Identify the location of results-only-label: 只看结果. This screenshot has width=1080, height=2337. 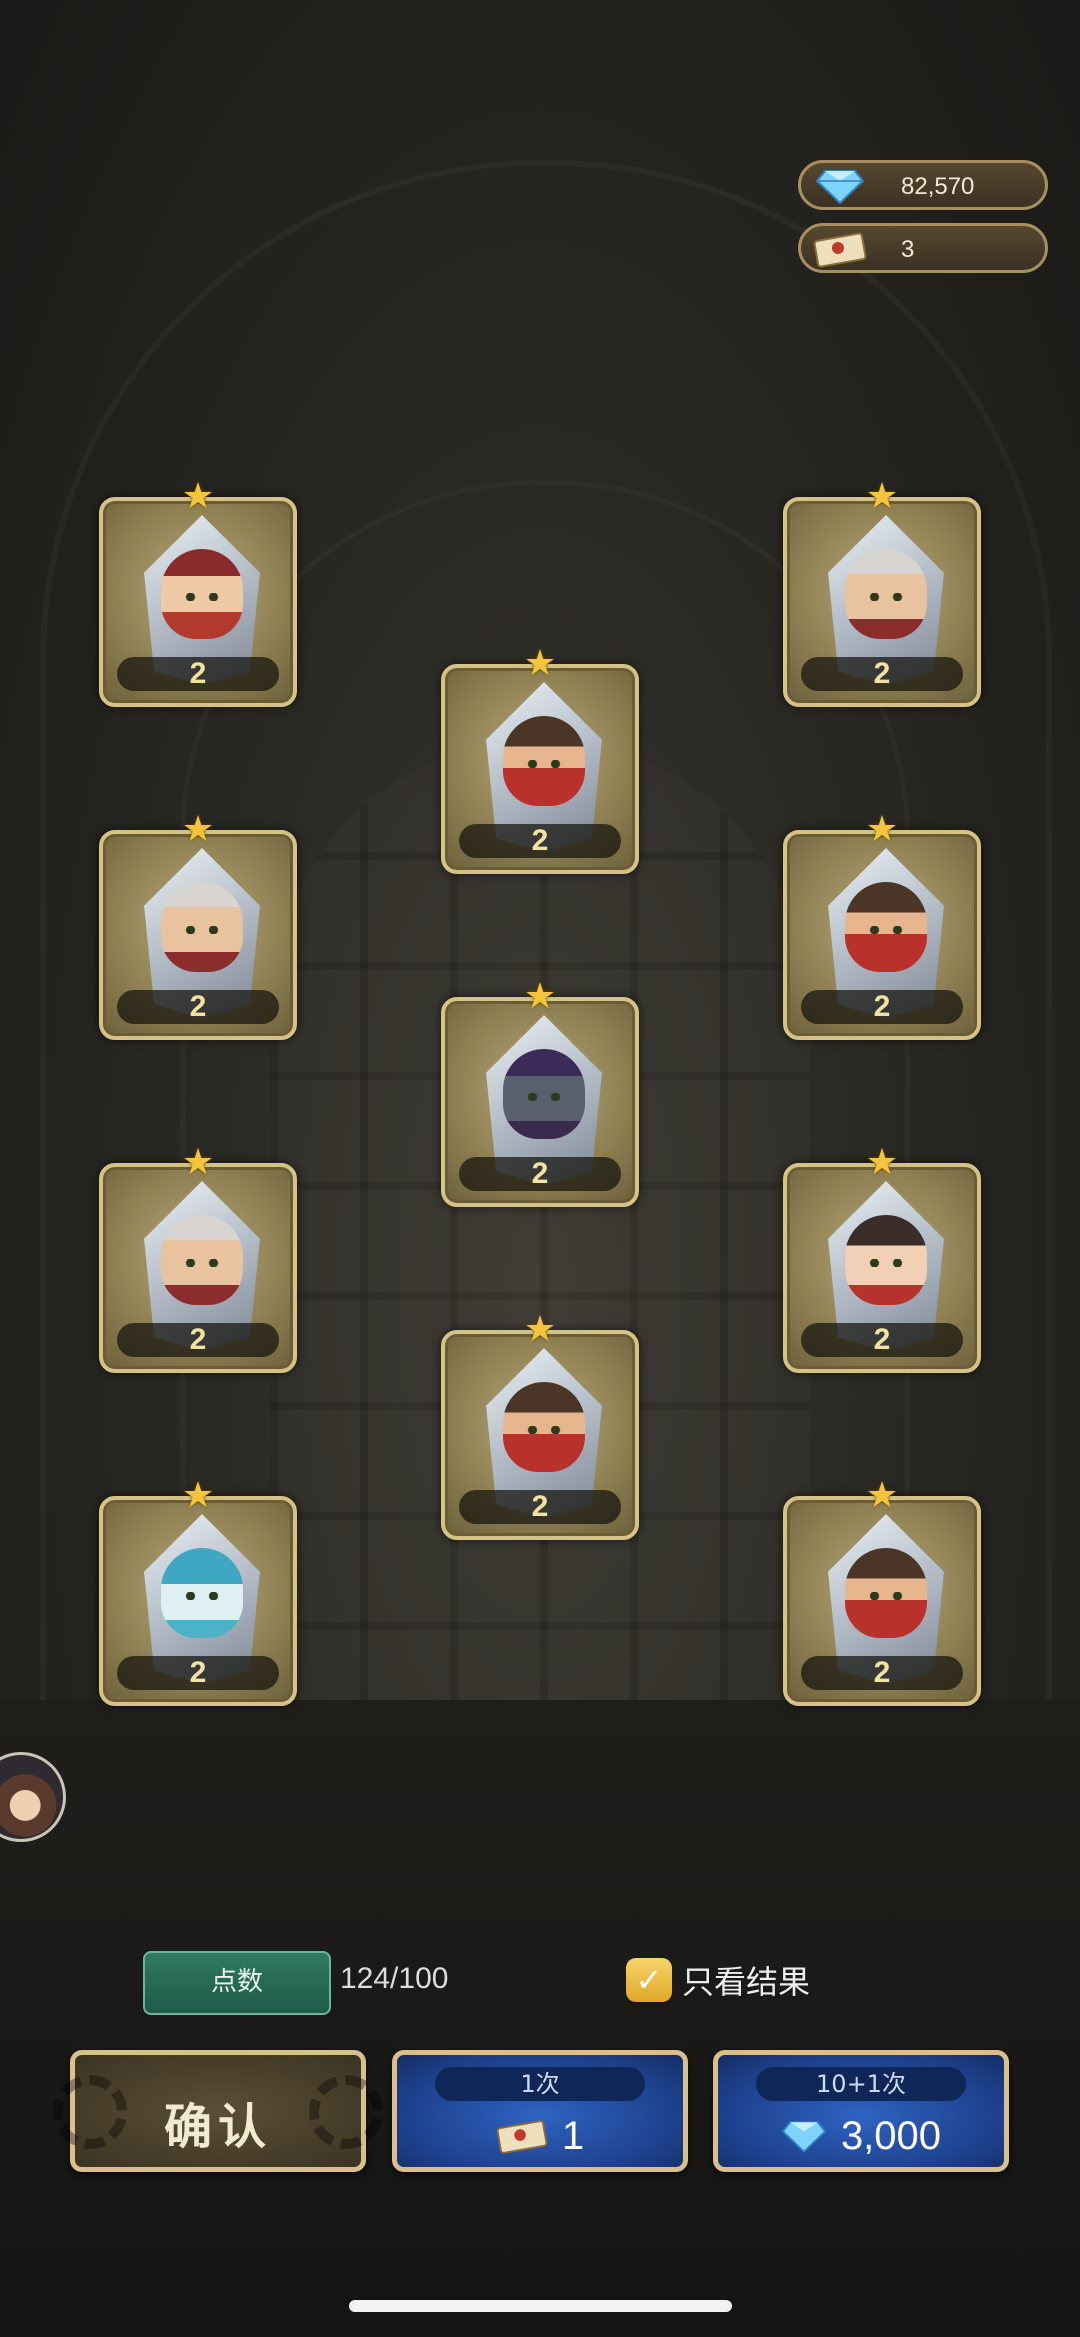
(746, 1982).